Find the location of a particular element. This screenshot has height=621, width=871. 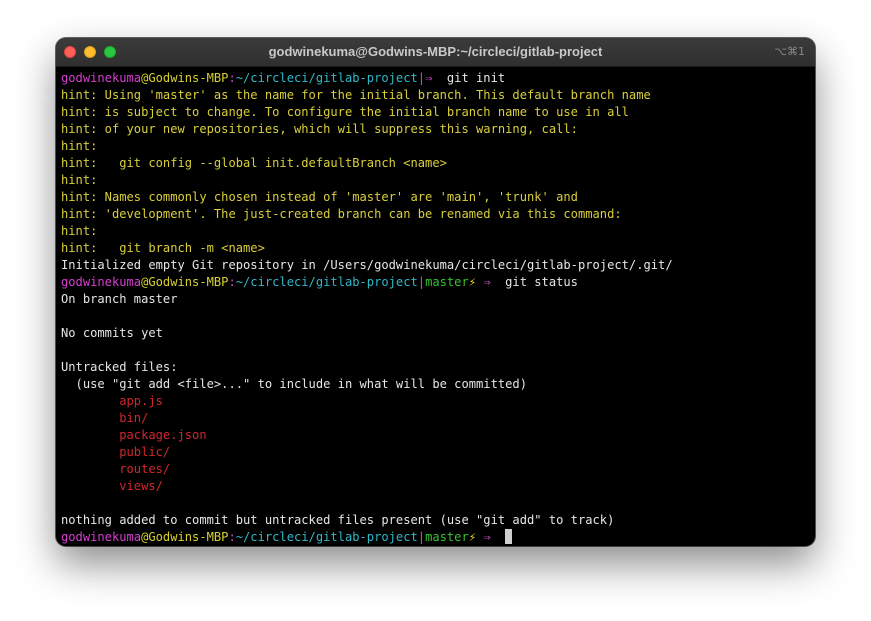

untracked-file-name: public/ is located at coordinates (145, 452).